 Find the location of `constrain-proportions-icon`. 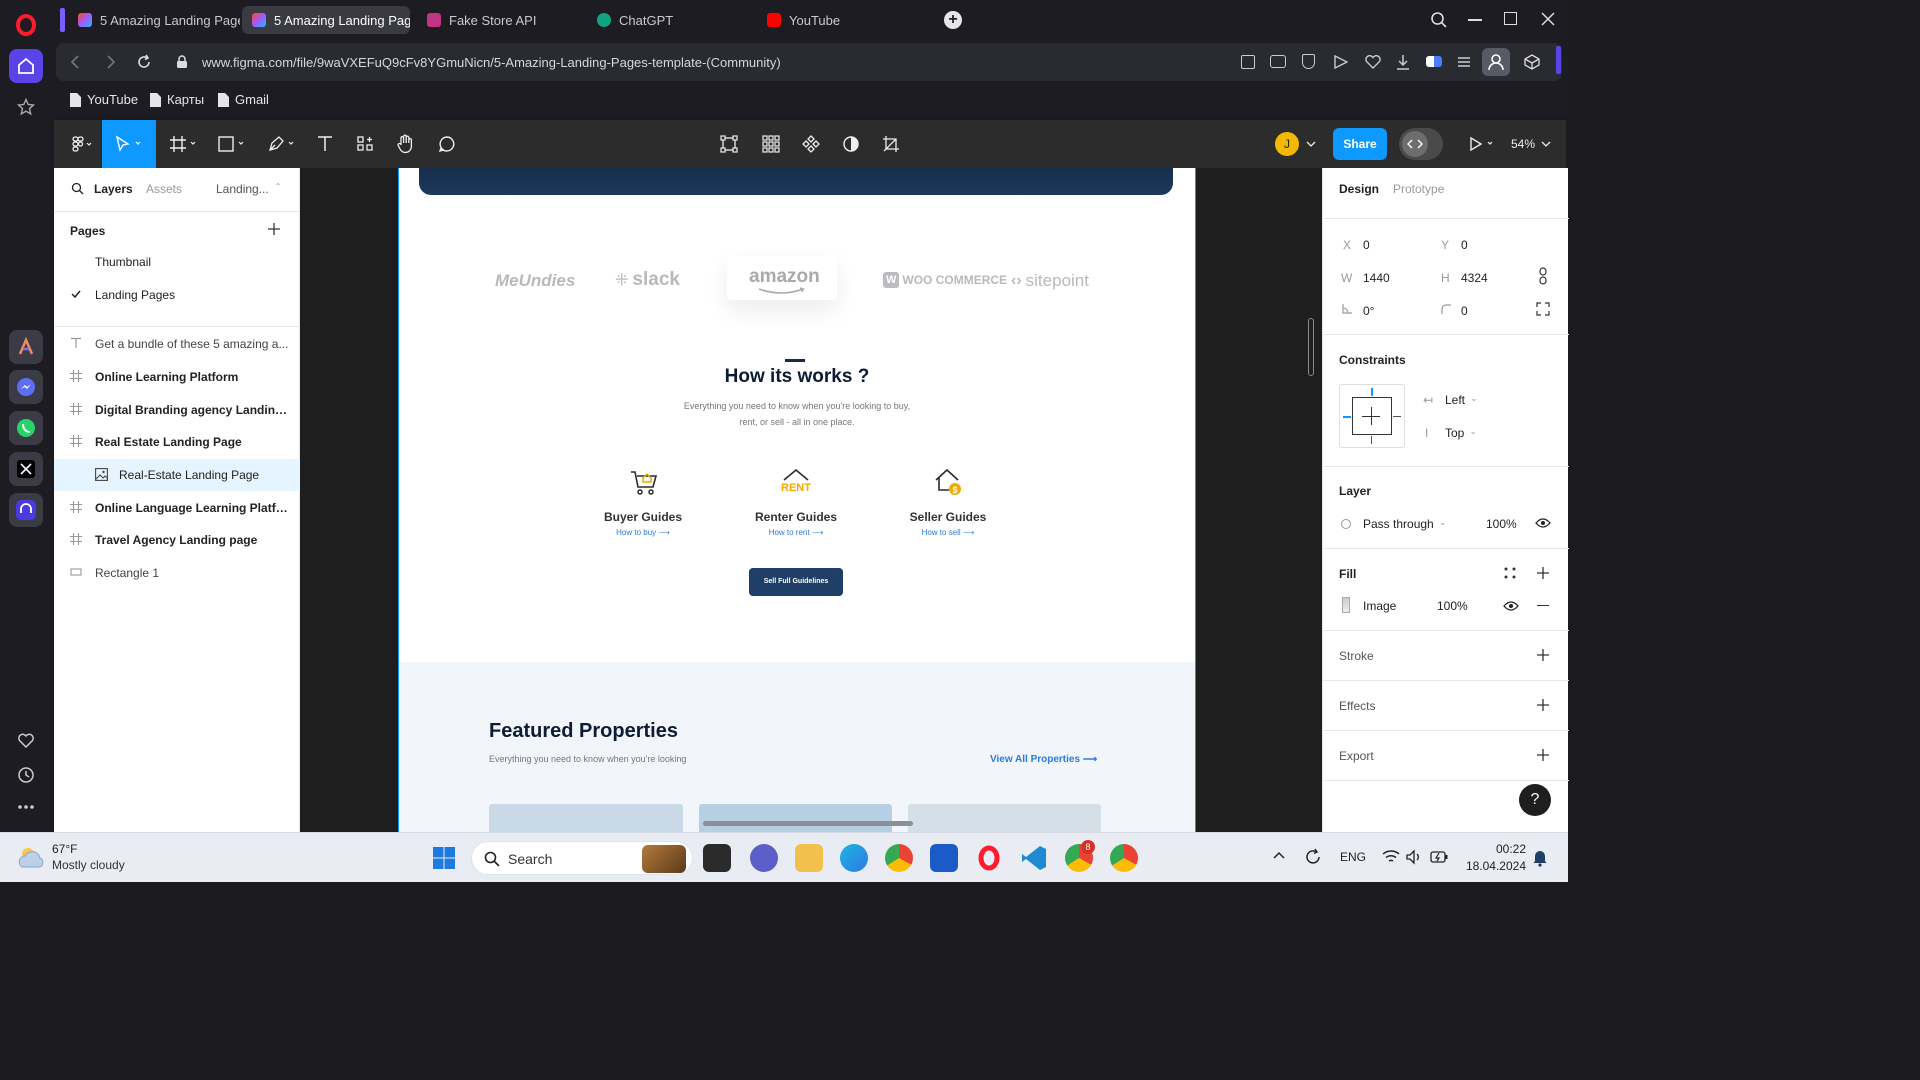

constrain-proportions-icon is located at coordinates (1543, 276).